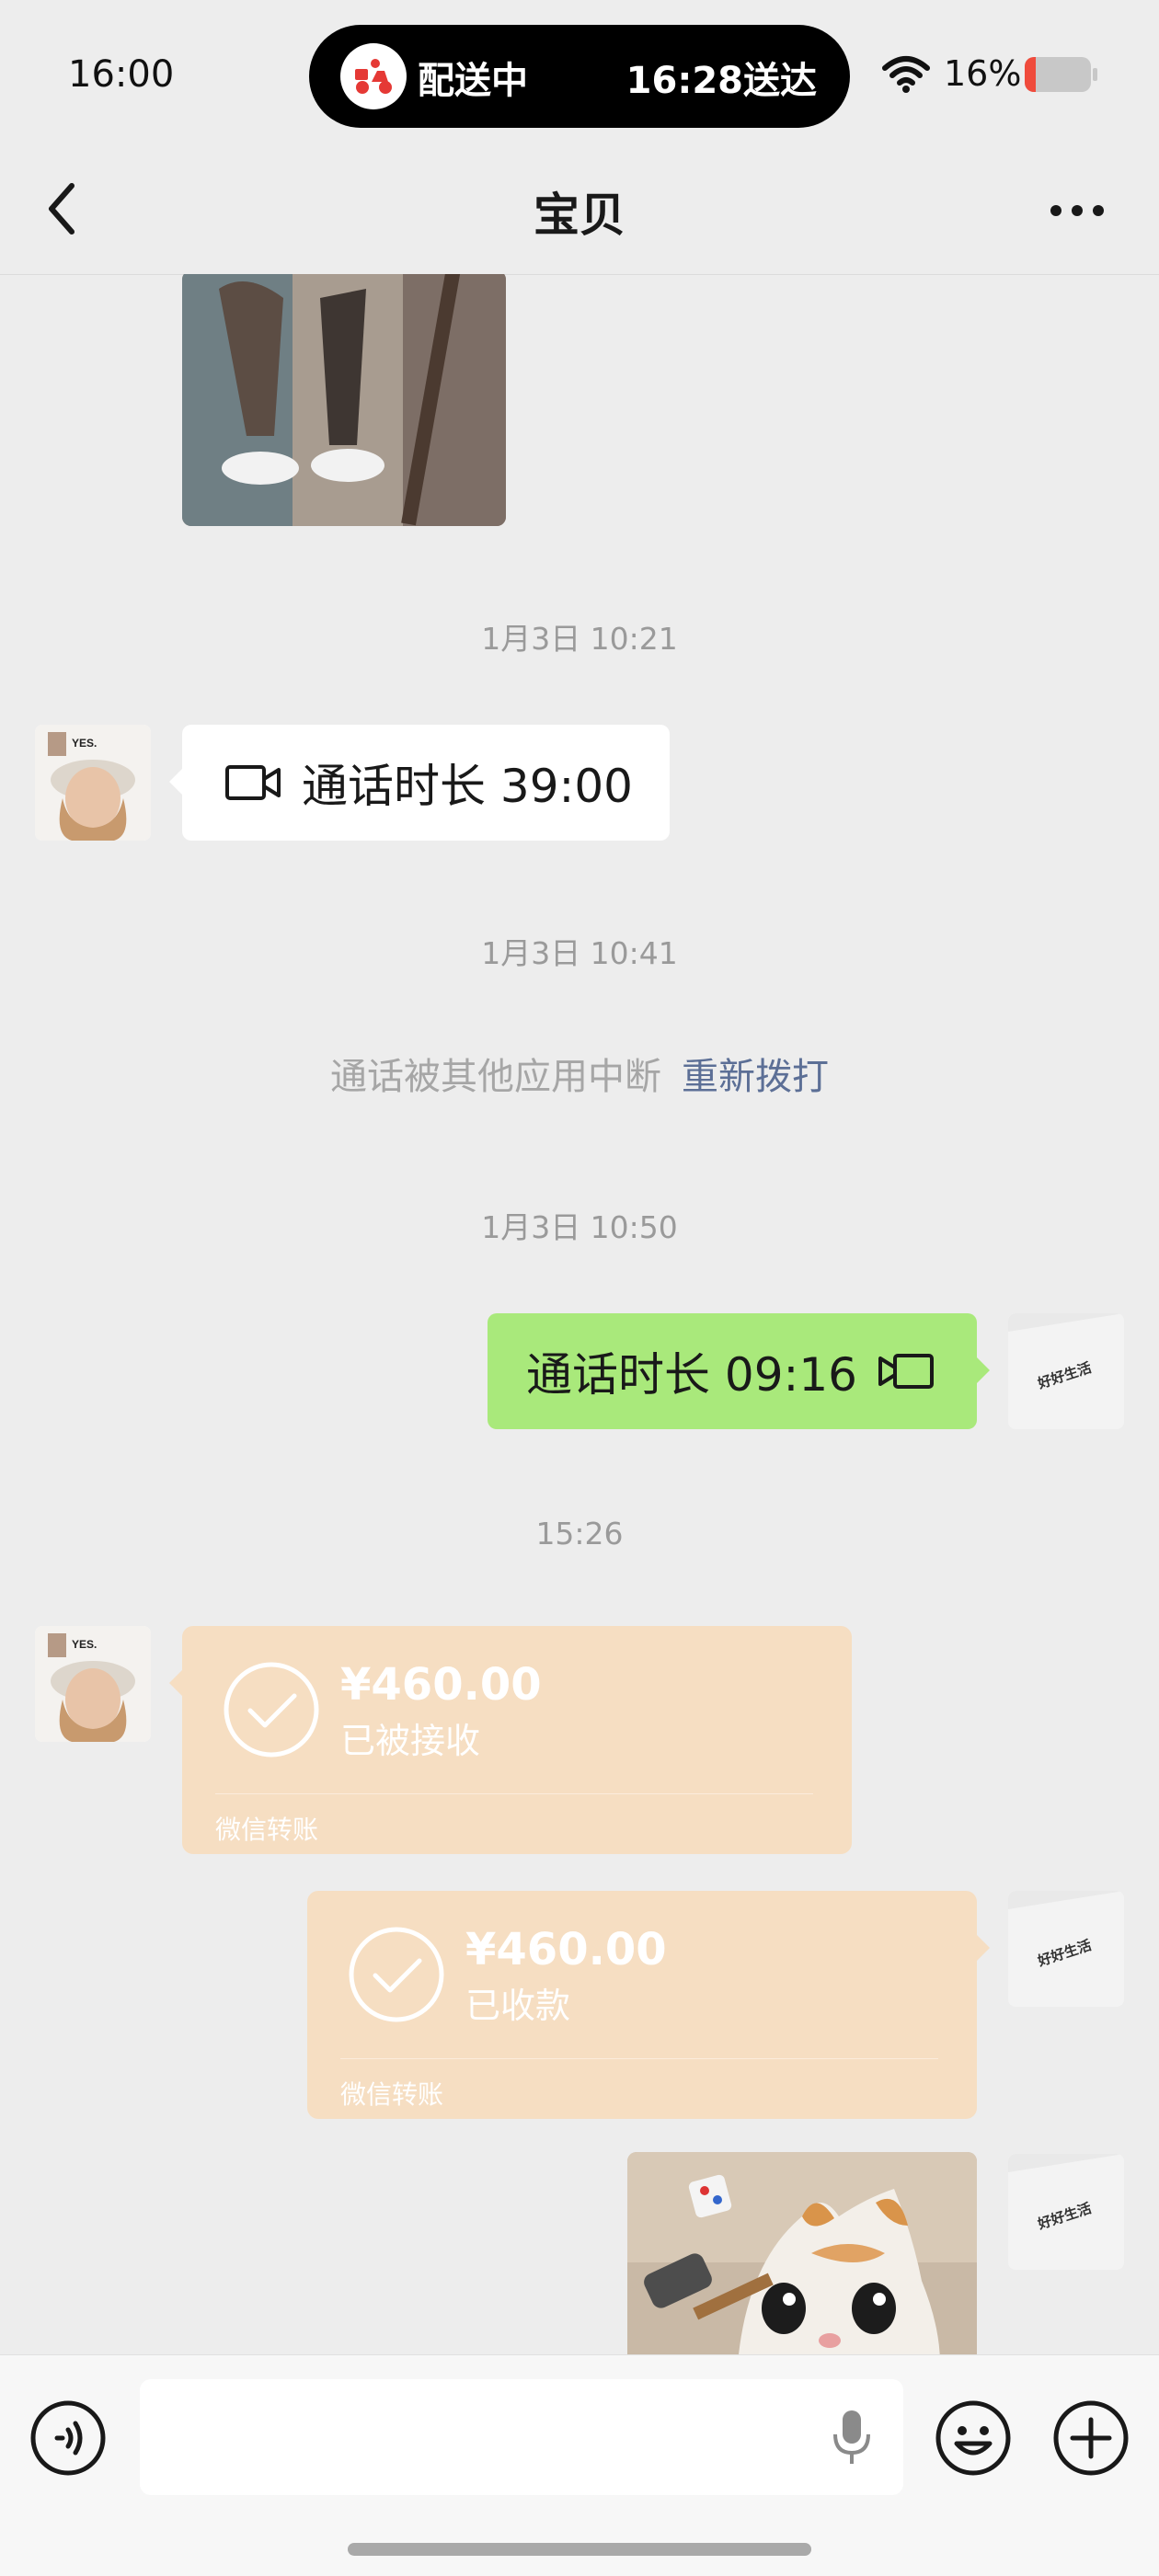 This screenshot has height=2576, width=1159. Describe the element at coordinates (755, 1077) in the screenshot. I see `redial-link: 重新拨打` at that location.